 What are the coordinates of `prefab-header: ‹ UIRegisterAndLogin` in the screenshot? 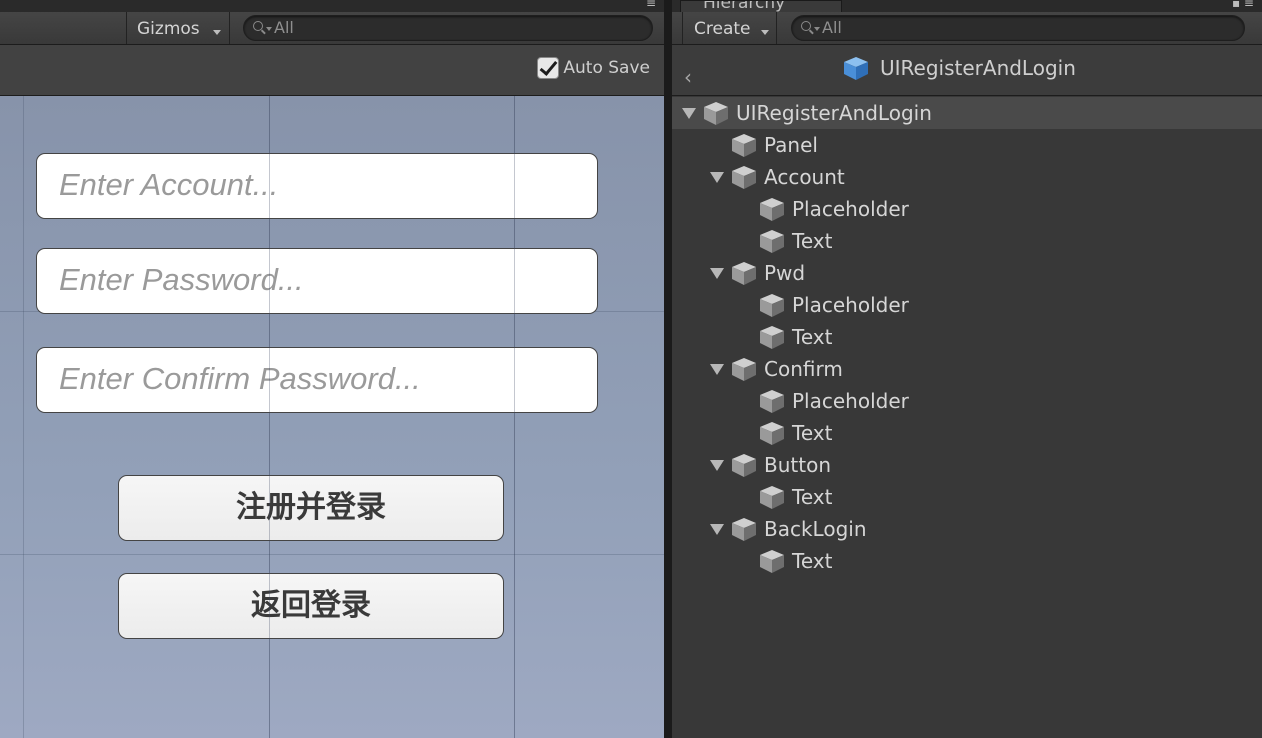 It's located at (967, 70).